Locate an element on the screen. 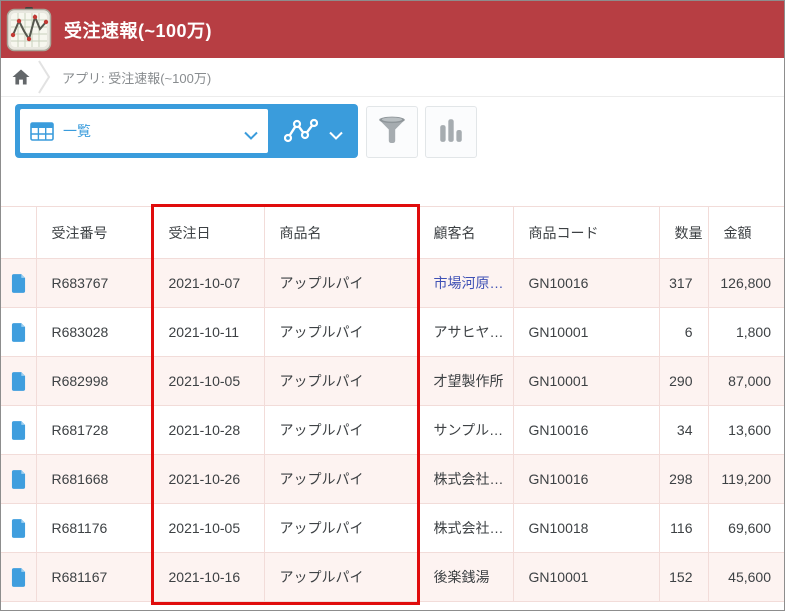  cell-order-number: R681176 is located at coordinates (95, 528).